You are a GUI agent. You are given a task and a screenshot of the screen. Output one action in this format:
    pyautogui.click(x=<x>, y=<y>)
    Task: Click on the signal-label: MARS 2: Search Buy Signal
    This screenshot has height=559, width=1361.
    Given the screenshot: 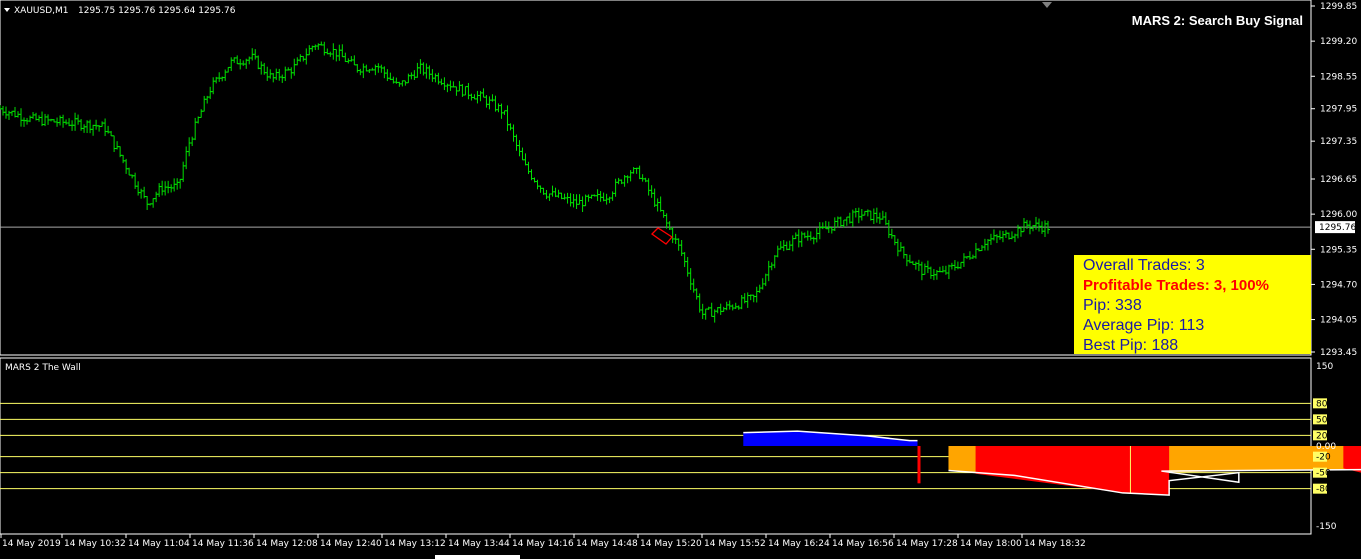 What is the action you would take?
    pyautogui.click(x=1217, y=20)
    